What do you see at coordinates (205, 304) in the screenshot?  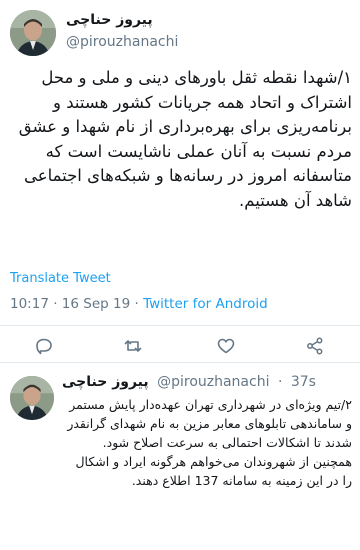 I see `tweet-source-link: Twitter for Android` at bounding box center [205, 304].